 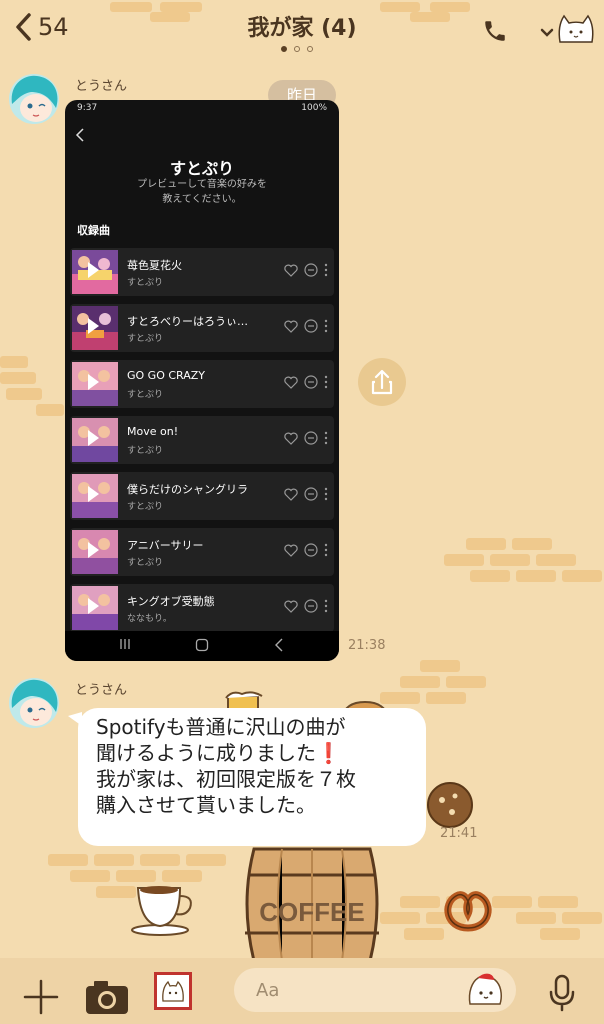 I want to click on sticker-icon, so click(x=173, y=991).